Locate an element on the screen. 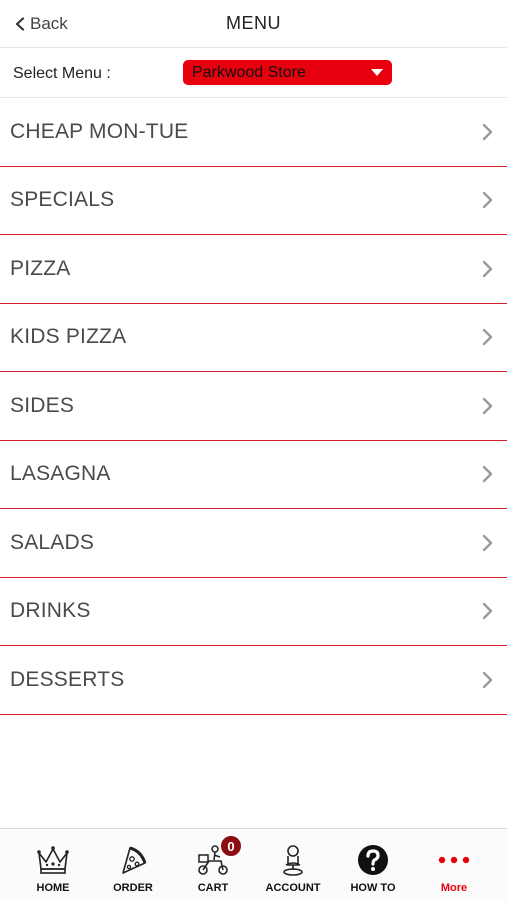 The image size is (507, 900). menu-item-label: PIZZA is located at coordinates (40, 268).